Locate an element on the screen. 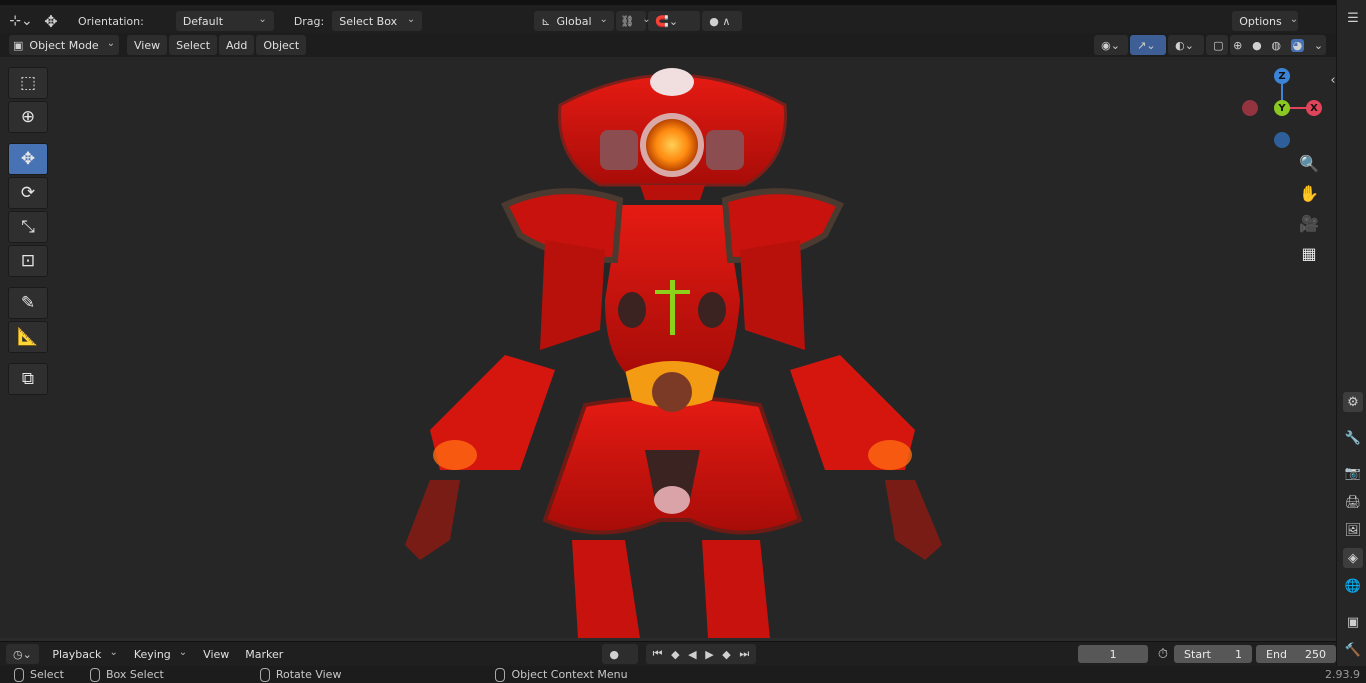 This screenshot has height=683, width=1366. navigation-gizmo: Z Y X is located at coordinates (1285, 112).